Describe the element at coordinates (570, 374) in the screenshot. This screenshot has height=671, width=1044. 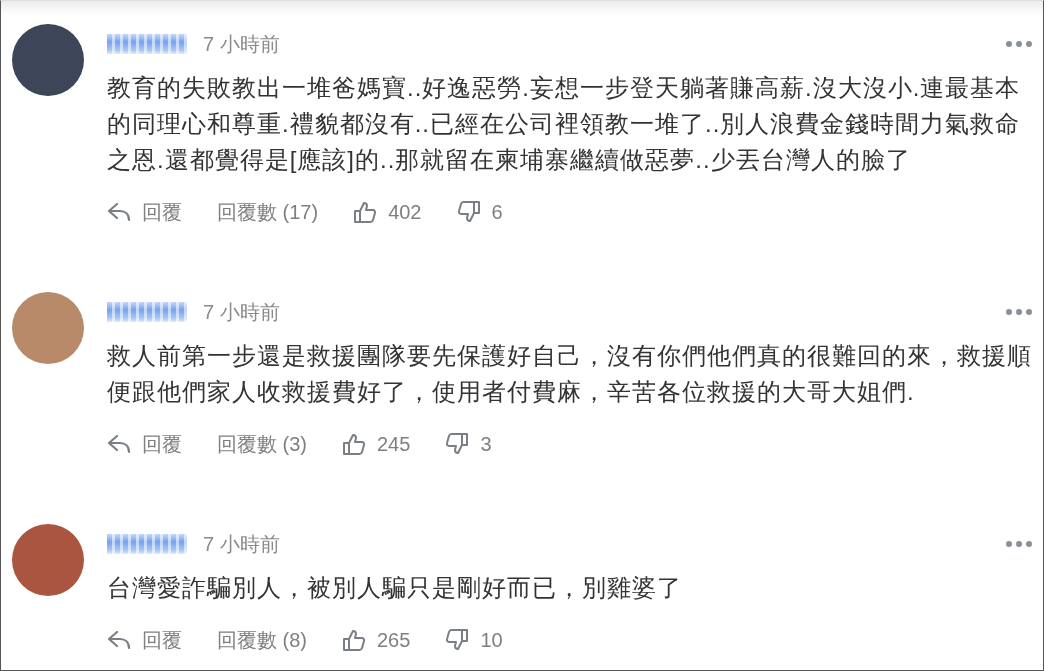
I see `comment-text: 救人前第一步還是救援團隊要先保護好自己，沒有你們他們真的很難回的來，救援順便跟他們家人收救援費好了，使用者付費麻，辛苦各位救援的大哥大姐們.` at that location.